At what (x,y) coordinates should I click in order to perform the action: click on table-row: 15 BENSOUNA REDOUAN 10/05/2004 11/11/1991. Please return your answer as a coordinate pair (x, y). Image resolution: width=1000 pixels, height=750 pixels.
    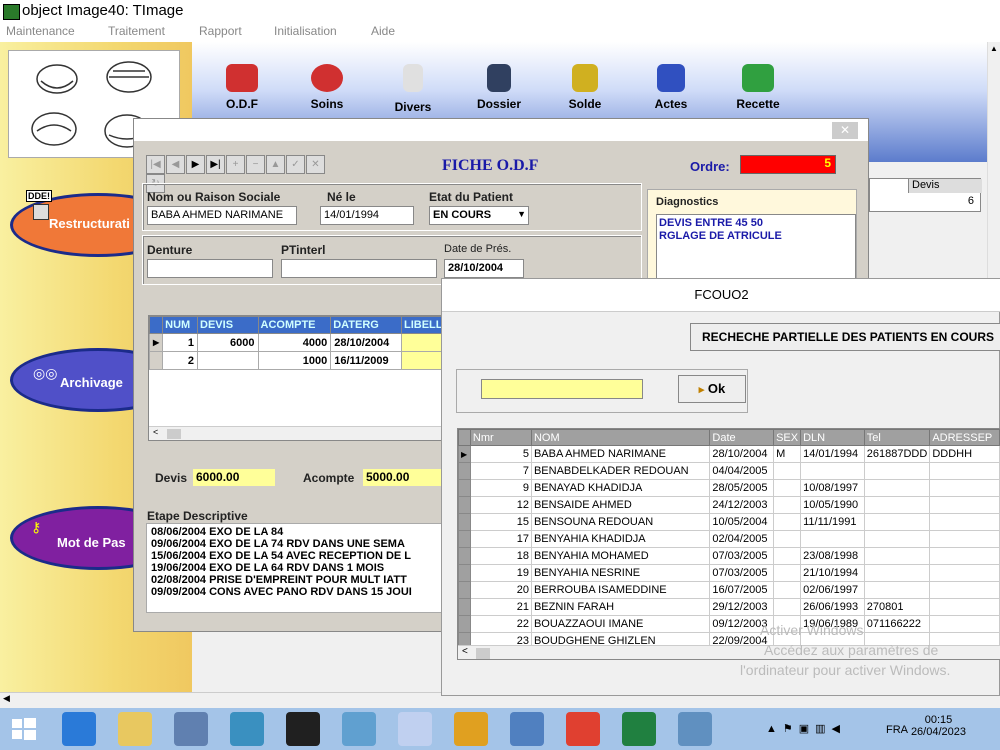
    Looking at the image, I should click on (729, 522).